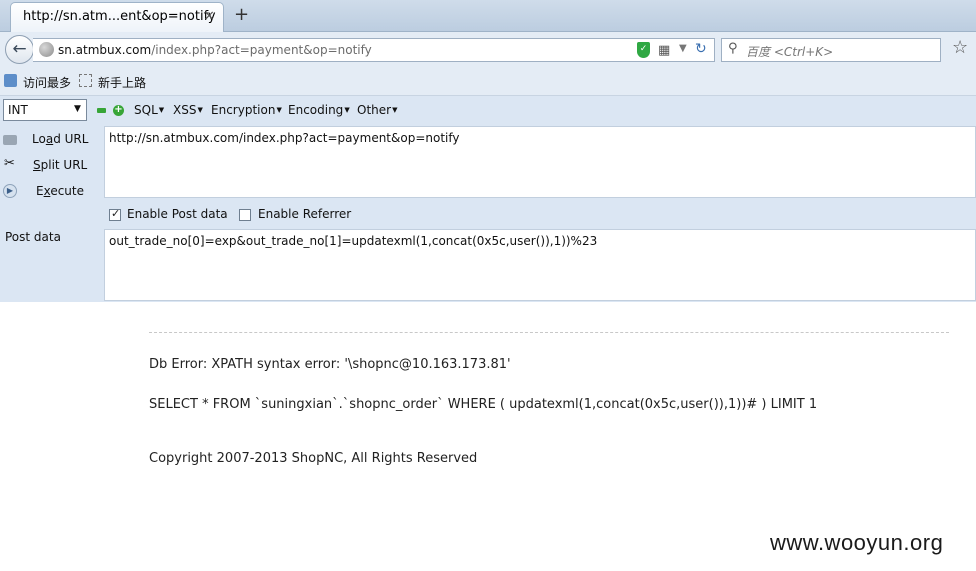  What do you see at coordinates (245, 215) in the screenshot?
I see `enable-referrer-checkbox` at bounding box center [245, 215].